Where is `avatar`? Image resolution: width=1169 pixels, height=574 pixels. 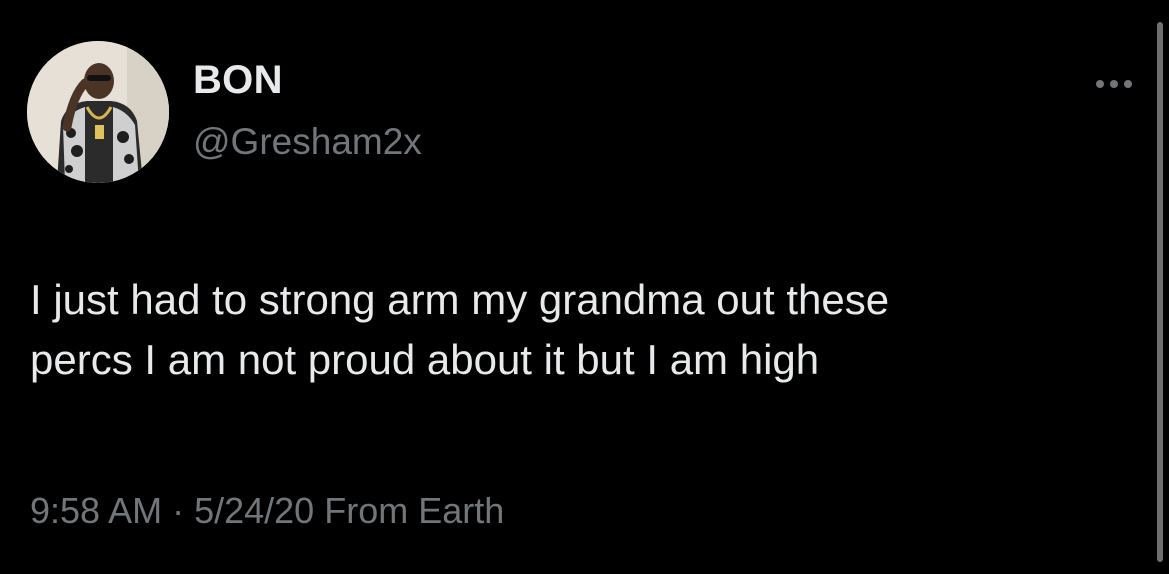
avatar is located at coordinates (98, 112).